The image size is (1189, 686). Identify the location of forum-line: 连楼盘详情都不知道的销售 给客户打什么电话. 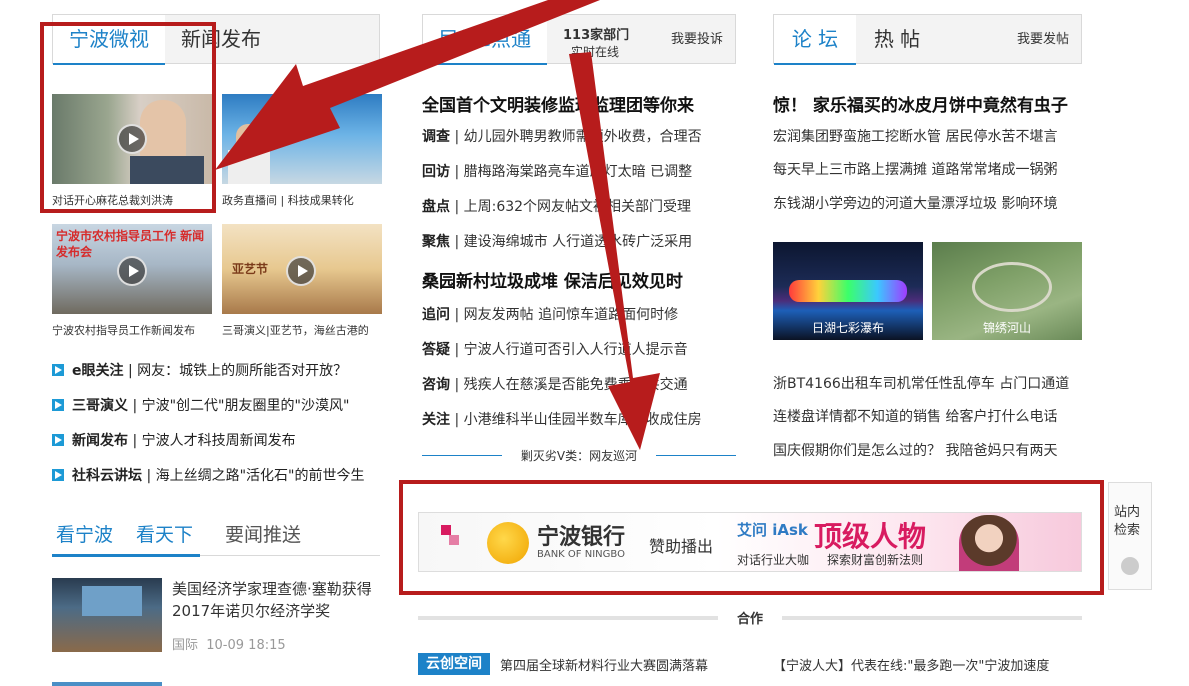
(928, 416).